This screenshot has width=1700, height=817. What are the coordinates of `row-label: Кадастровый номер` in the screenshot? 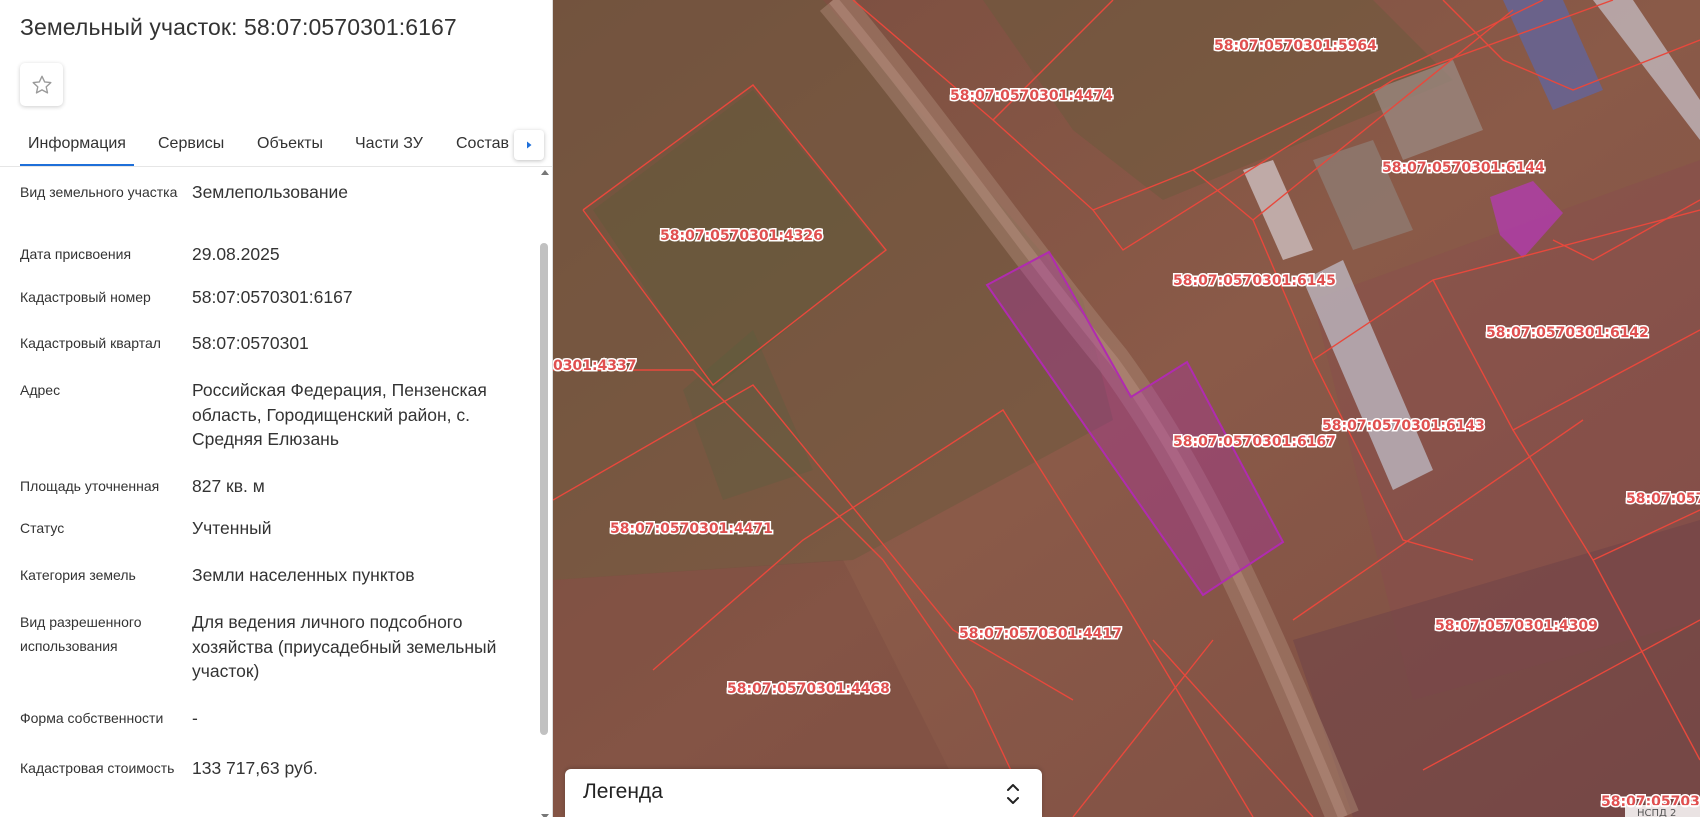 It's located at (85, 297).